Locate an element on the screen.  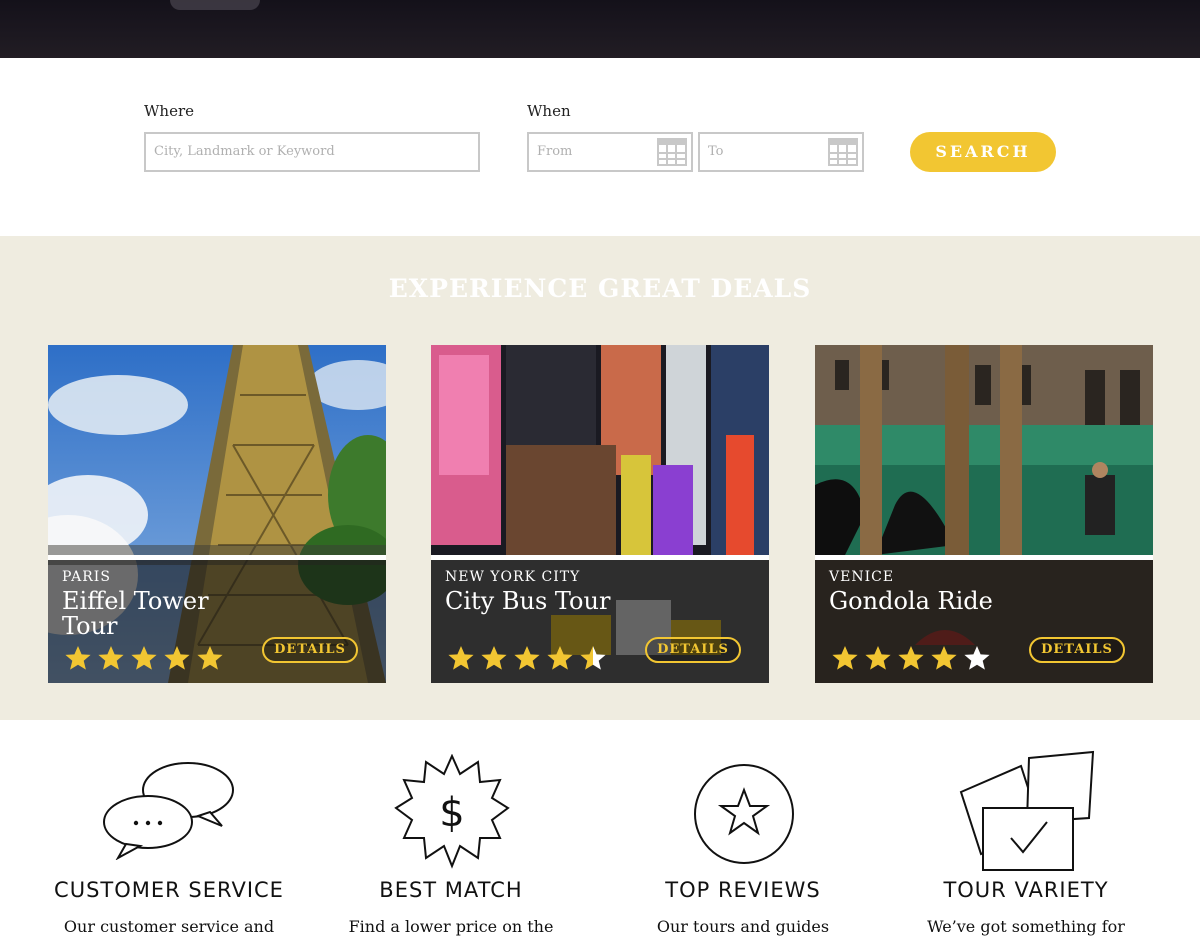
to-date-box is located at coordinates (781, 152).